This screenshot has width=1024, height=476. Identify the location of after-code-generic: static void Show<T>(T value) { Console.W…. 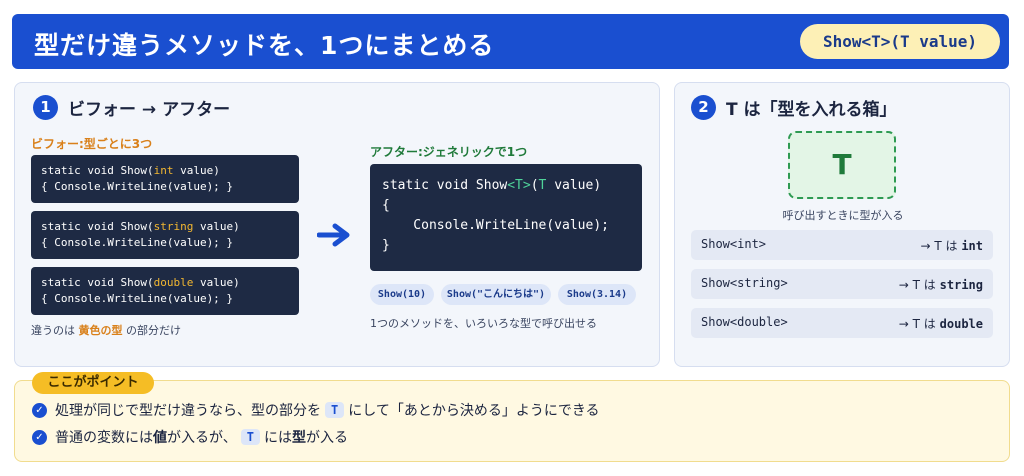
(506, 217).